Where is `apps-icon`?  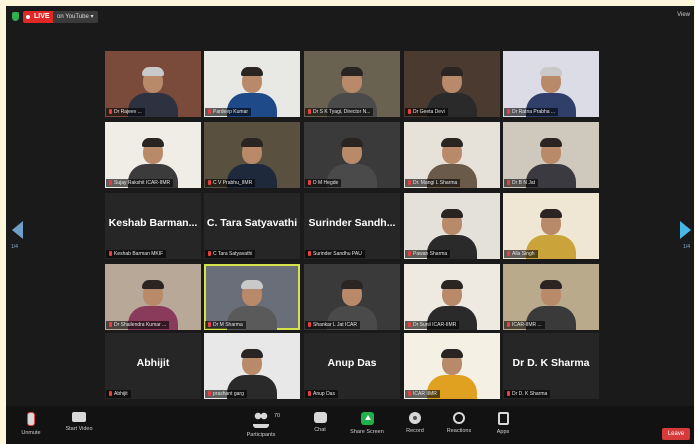
apps-icon is located at coordinates (503, 418).